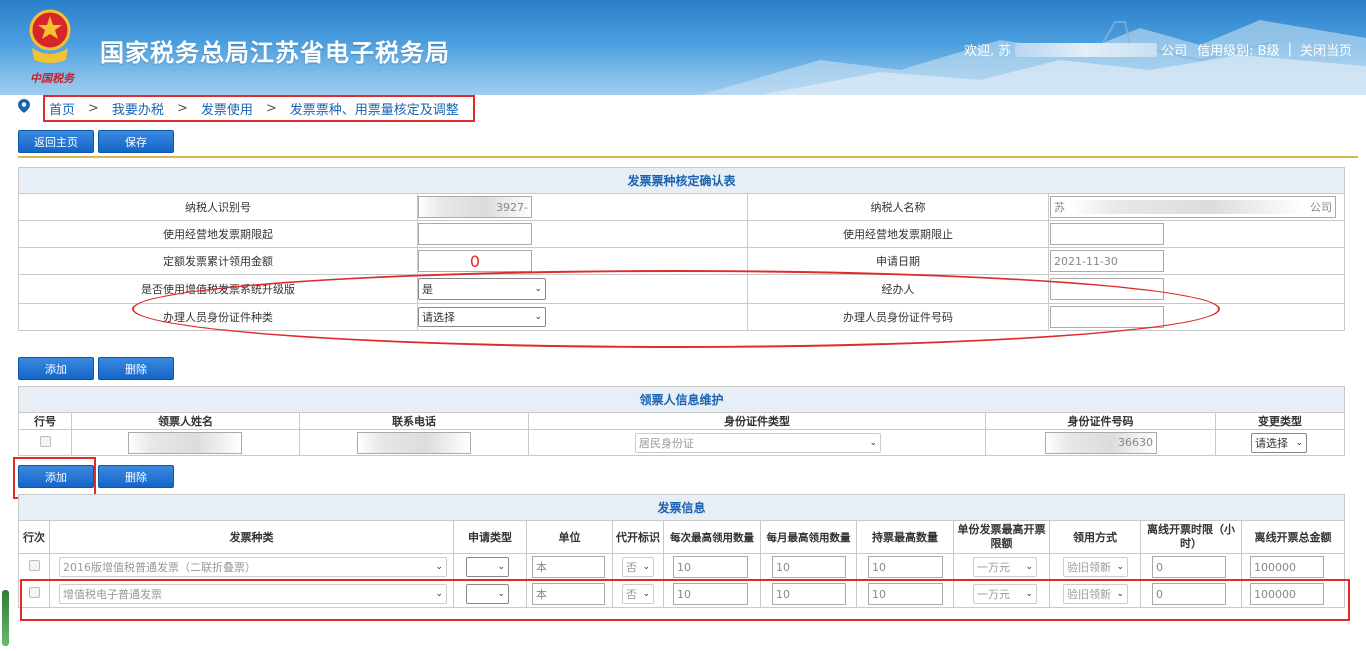 The width and height of the screenshot is (1366, 651). Describe the element at coordinates (218, 234) in the screenshot. I see `period-start-label: 使用经营地发票期限起` at that location.